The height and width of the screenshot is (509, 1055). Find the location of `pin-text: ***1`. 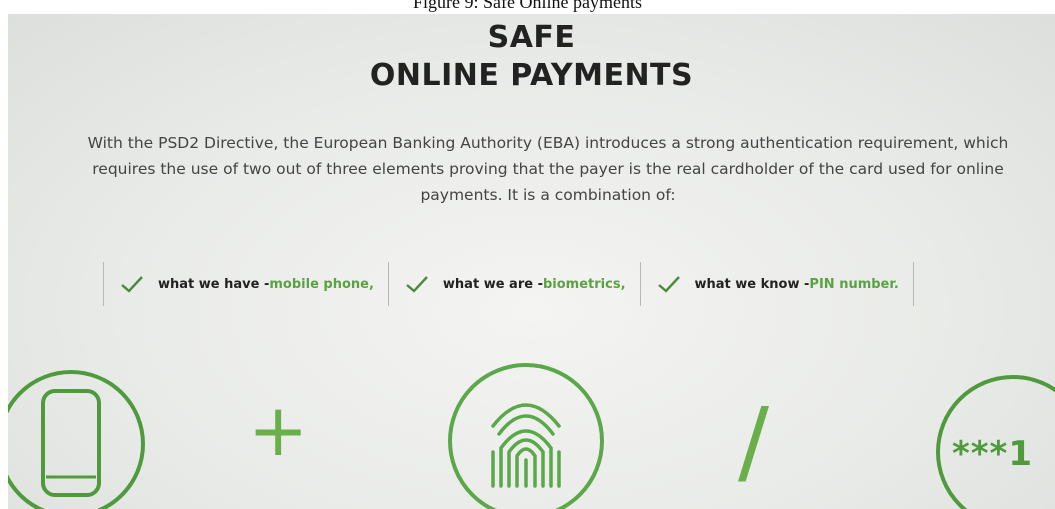

pin-text: ***1 is located at coordinates (992, 454).